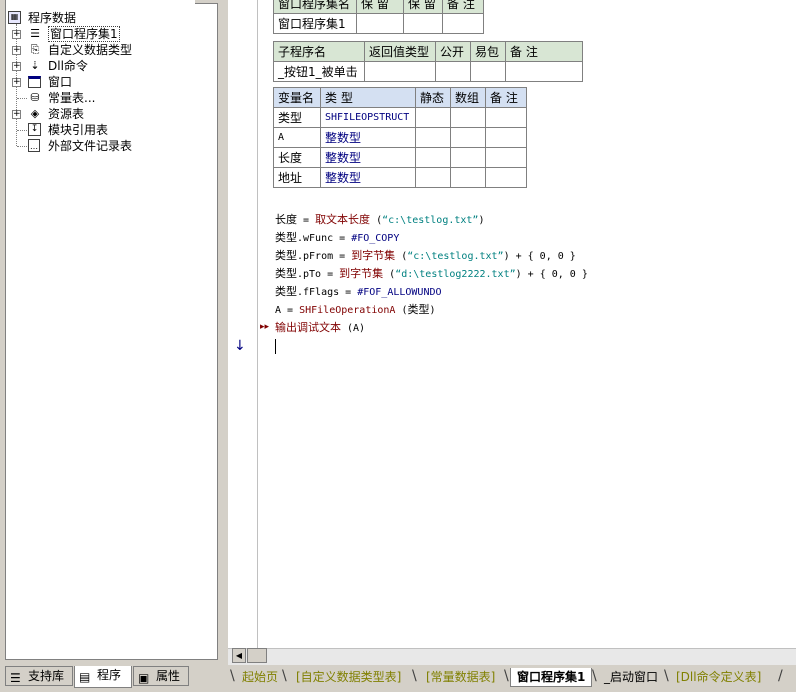 This screenshot has width=796, height=692. What do you see at coordinates (319, 71) in the screenshot?
I see `table-cell: _按钮1_被单击` at bounding box center [319, 71].